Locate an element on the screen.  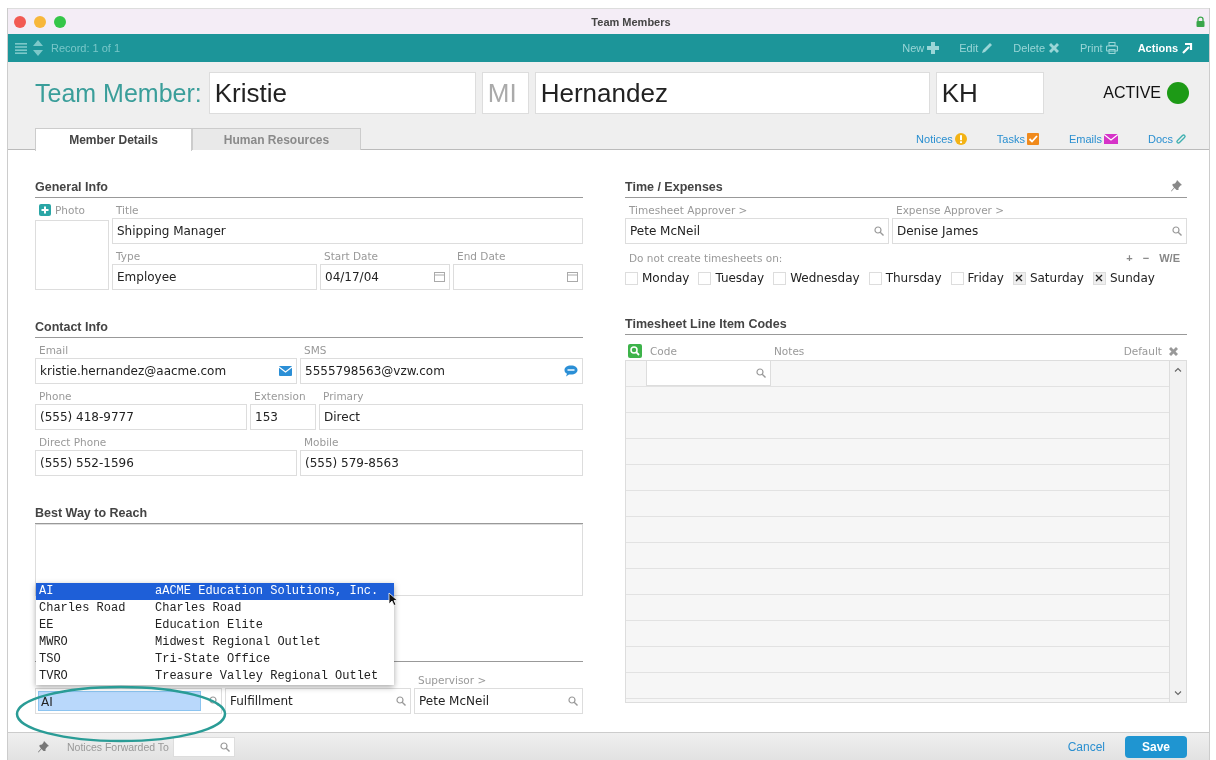
day-label: Sunday is located at coordinates (1132, 278).